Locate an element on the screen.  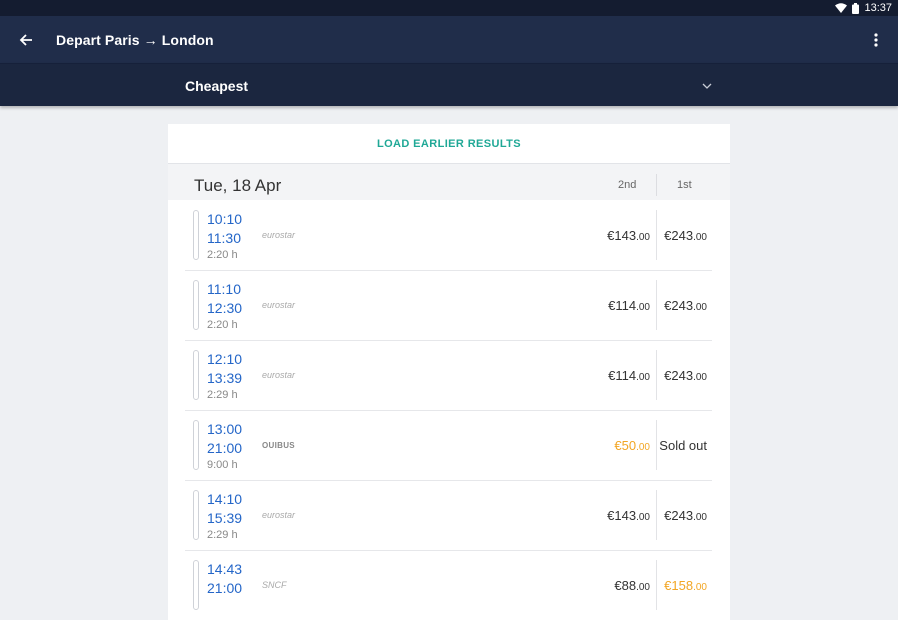
departure-time: 14:43 is located at coordinates (225, 569).